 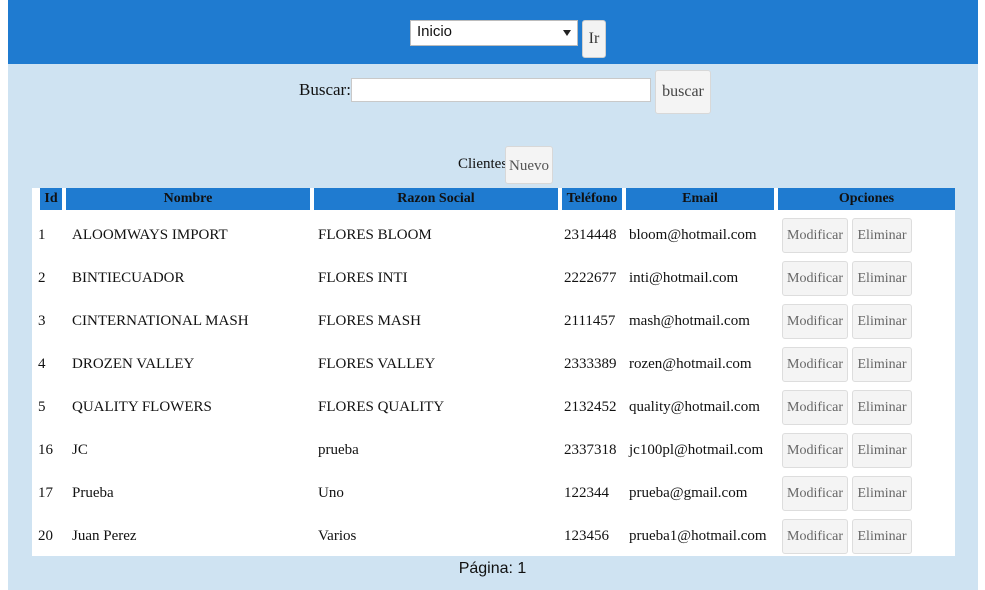 What do you see at coordinates (51, 199) in the screenshot?
I see `column-header-id: Id` at bounding box center [51, 199].